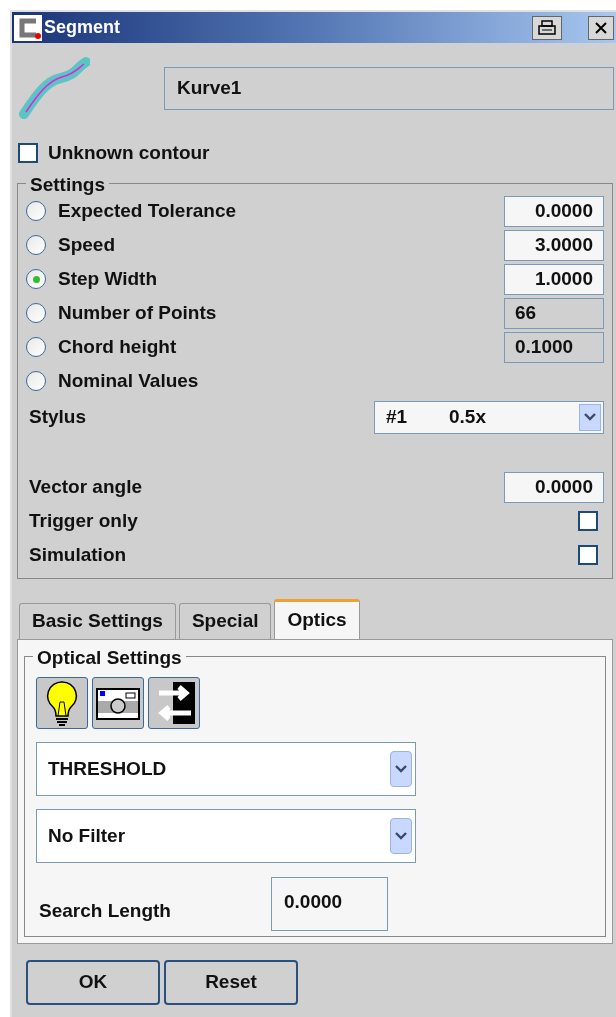 The height and width of the screenshot is (1017, 616). I want to click on option-label: Expected Tolerance, so click(148, 210).